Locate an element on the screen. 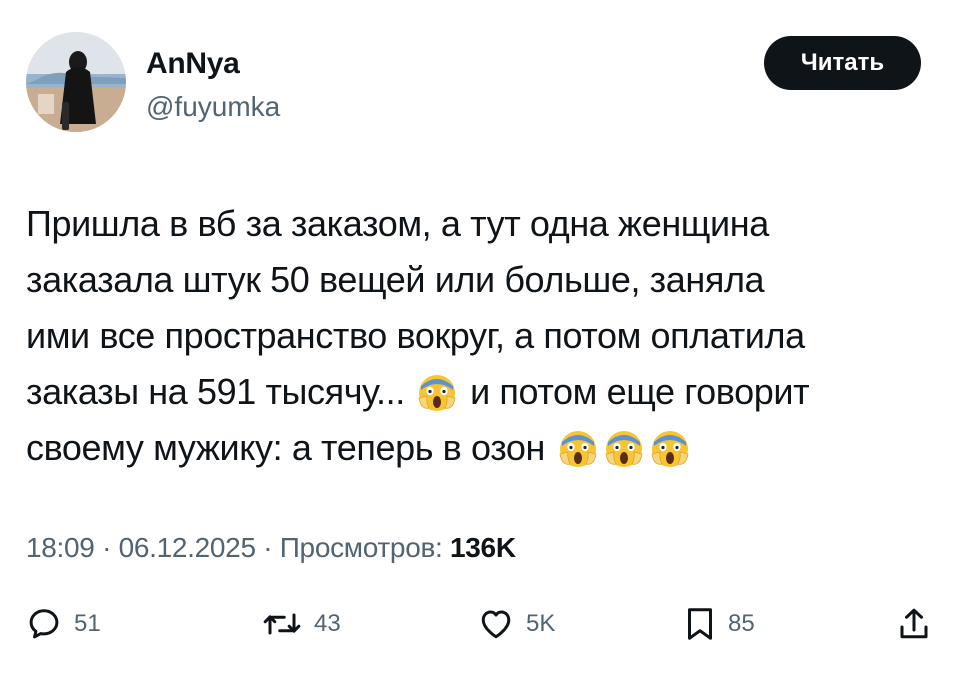 The height and width of the screenshot is (674, 960). bookmark-icon is located at coordinates (700, 624).